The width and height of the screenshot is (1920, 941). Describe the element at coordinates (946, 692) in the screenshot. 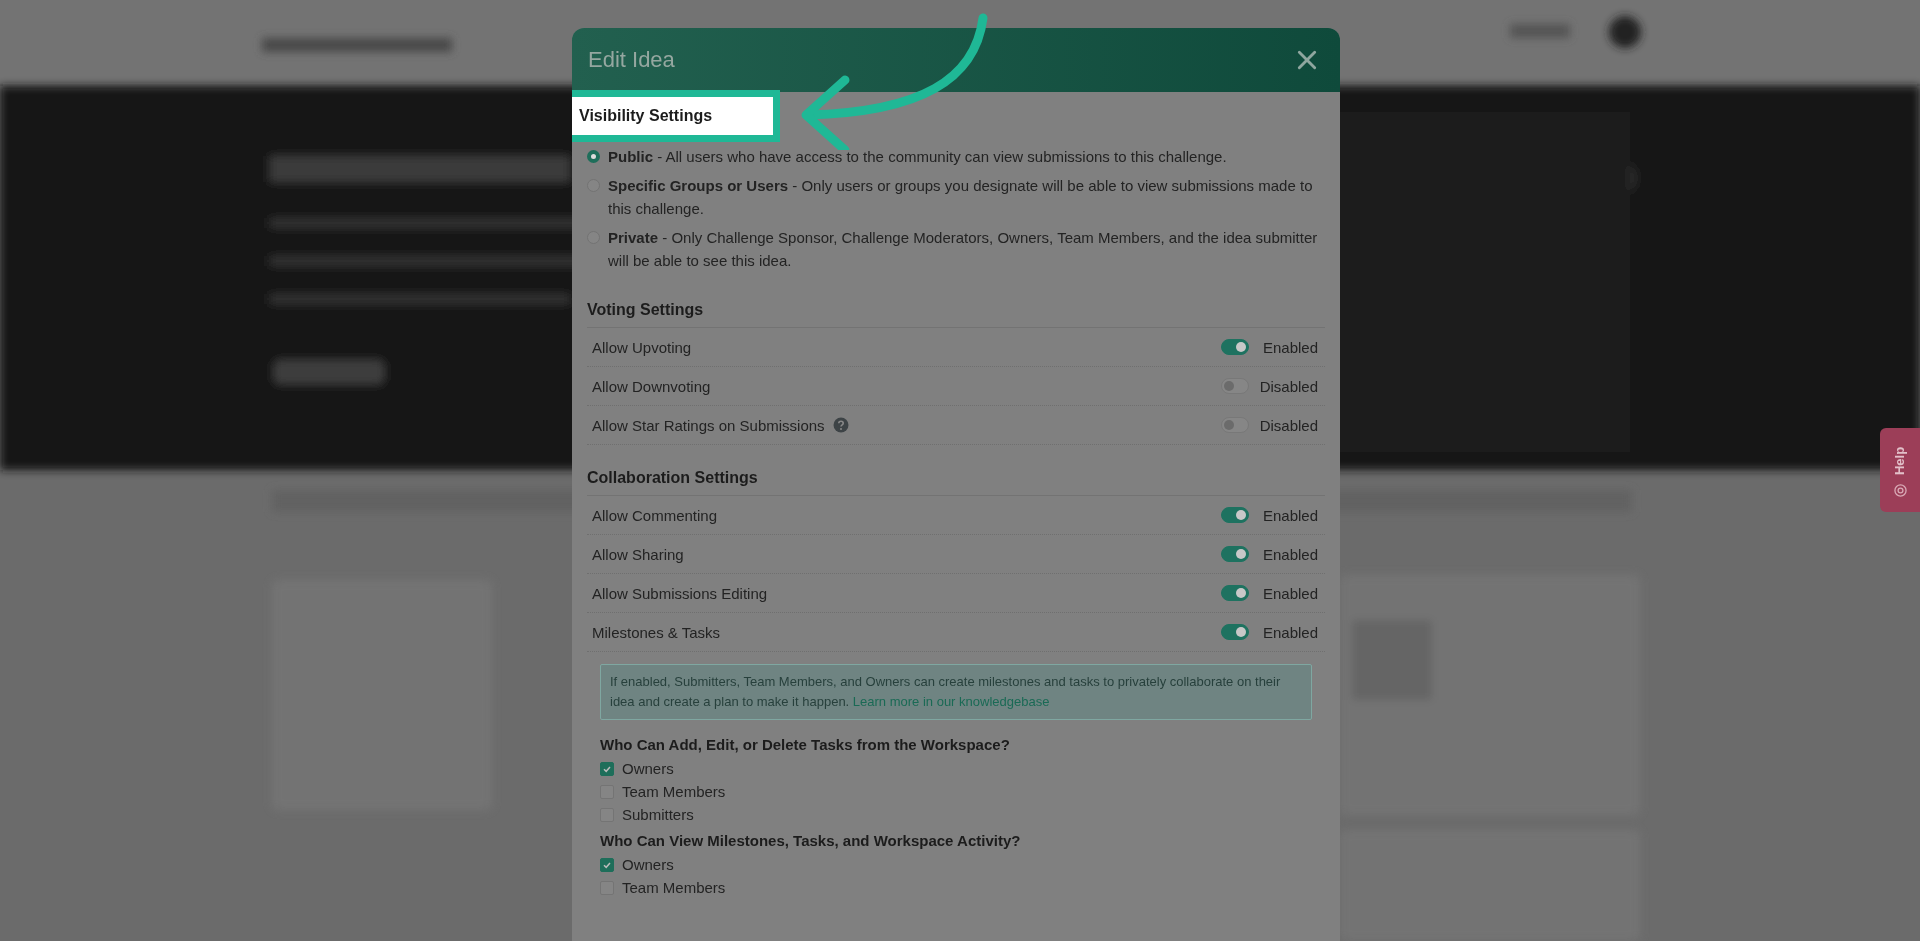

I see `info-text: If enabled, Submitters, Team Members, and Owners can create milestones and tasks to privately collaborate on their idea and create a plan to make it happen. Learn more in our knowledgebase` at that location.